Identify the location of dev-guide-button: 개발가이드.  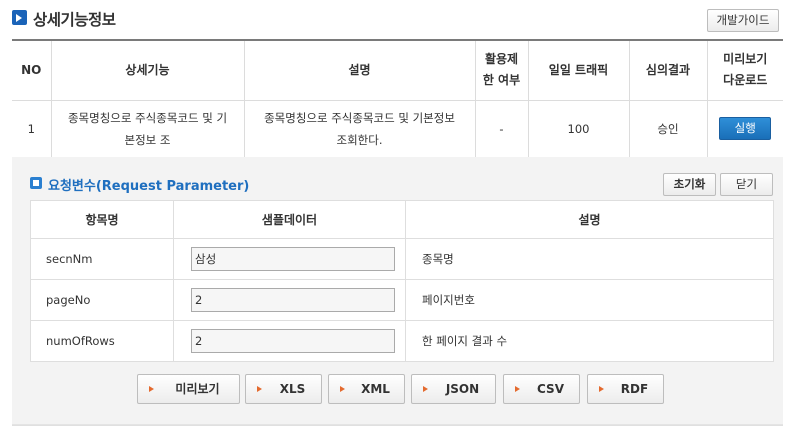
(743, 20).